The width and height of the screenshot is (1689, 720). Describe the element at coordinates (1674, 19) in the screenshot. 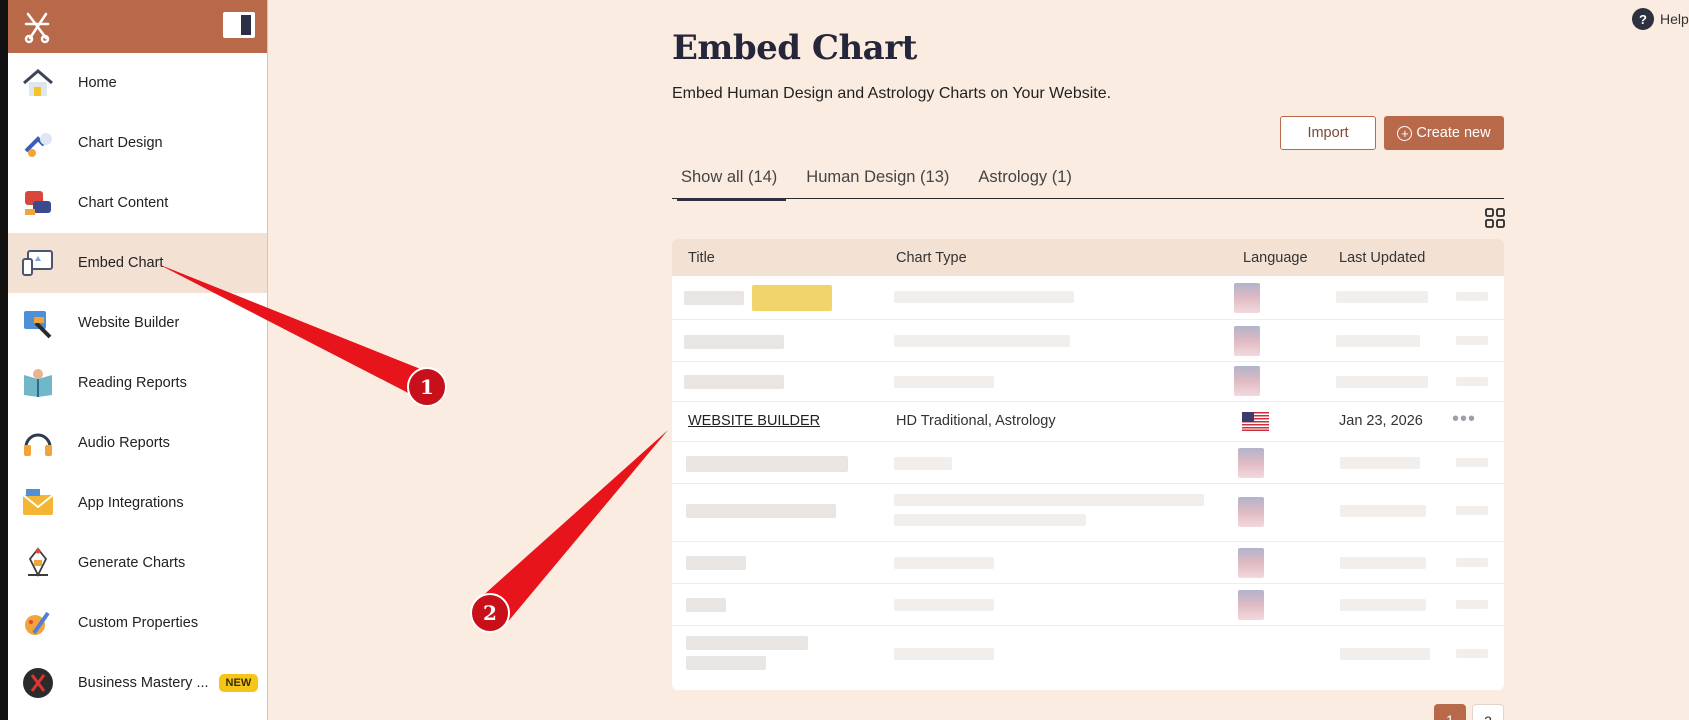

I see `help-label: Help` at that location.